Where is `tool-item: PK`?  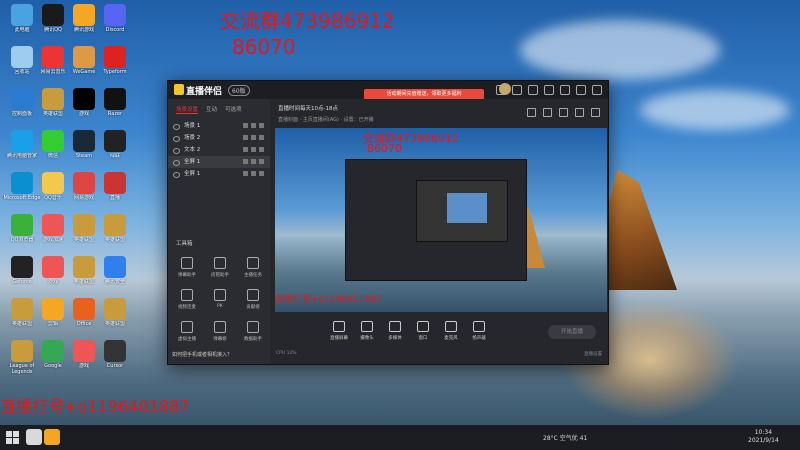 tool-item: PK is located at coordinates (220, 302).